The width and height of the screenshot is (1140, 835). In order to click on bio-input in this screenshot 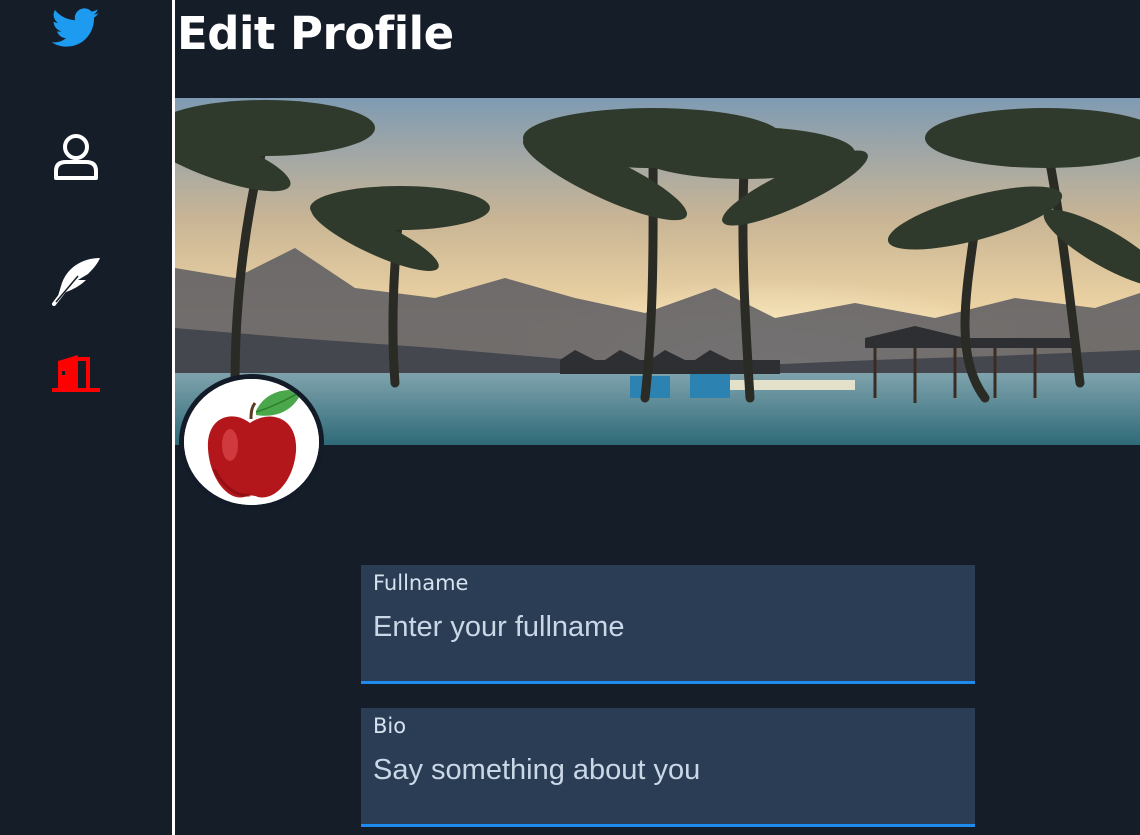, I will do `click(668, 770)`.